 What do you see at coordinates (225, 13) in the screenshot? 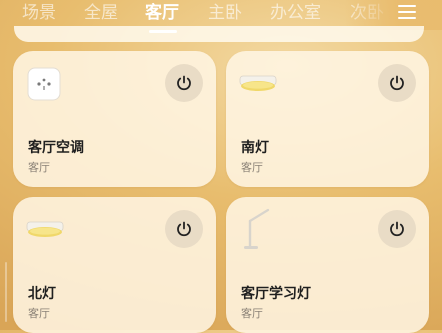
I see `tab-master-bedroom: 主卧` at bounding box center [225, 13].